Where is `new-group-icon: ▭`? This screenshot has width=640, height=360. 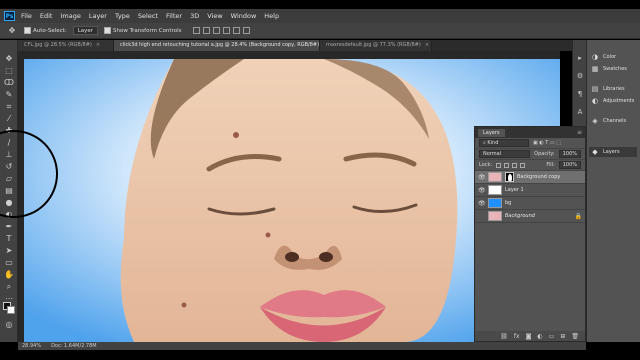 new-group-icon: ▭ is located at coordinates (552, 336).